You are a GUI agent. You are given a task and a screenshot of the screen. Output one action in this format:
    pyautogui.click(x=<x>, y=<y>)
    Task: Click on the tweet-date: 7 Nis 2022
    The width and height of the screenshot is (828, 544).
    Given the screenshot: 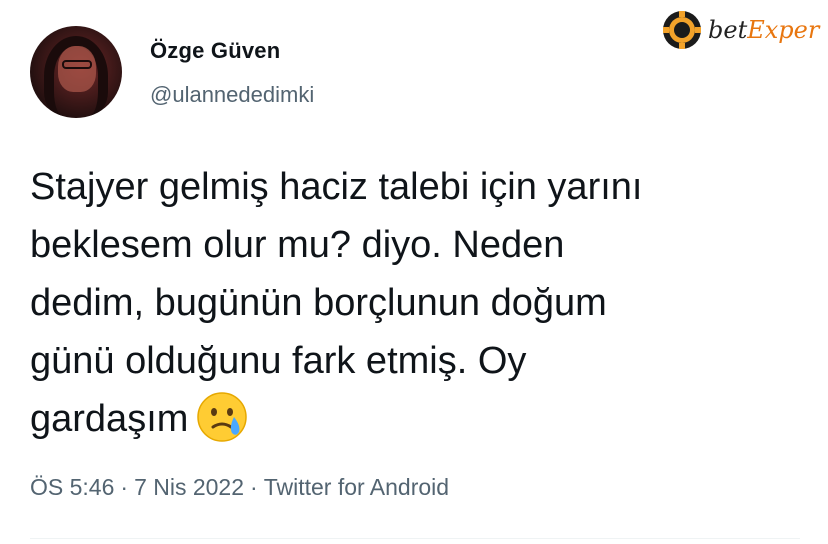 What is the action you would take?
    pyautogui.click(x=189, y=487)
    